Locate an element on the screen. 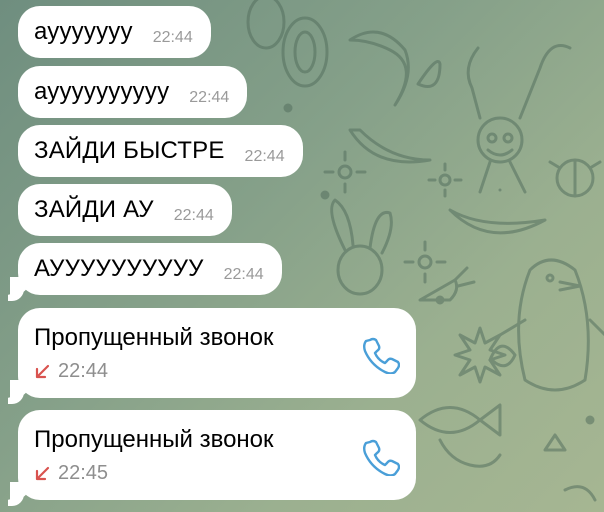  missed-call-bubble: Пропущенный звонок 22:44 is located at coordinates (213, 353).